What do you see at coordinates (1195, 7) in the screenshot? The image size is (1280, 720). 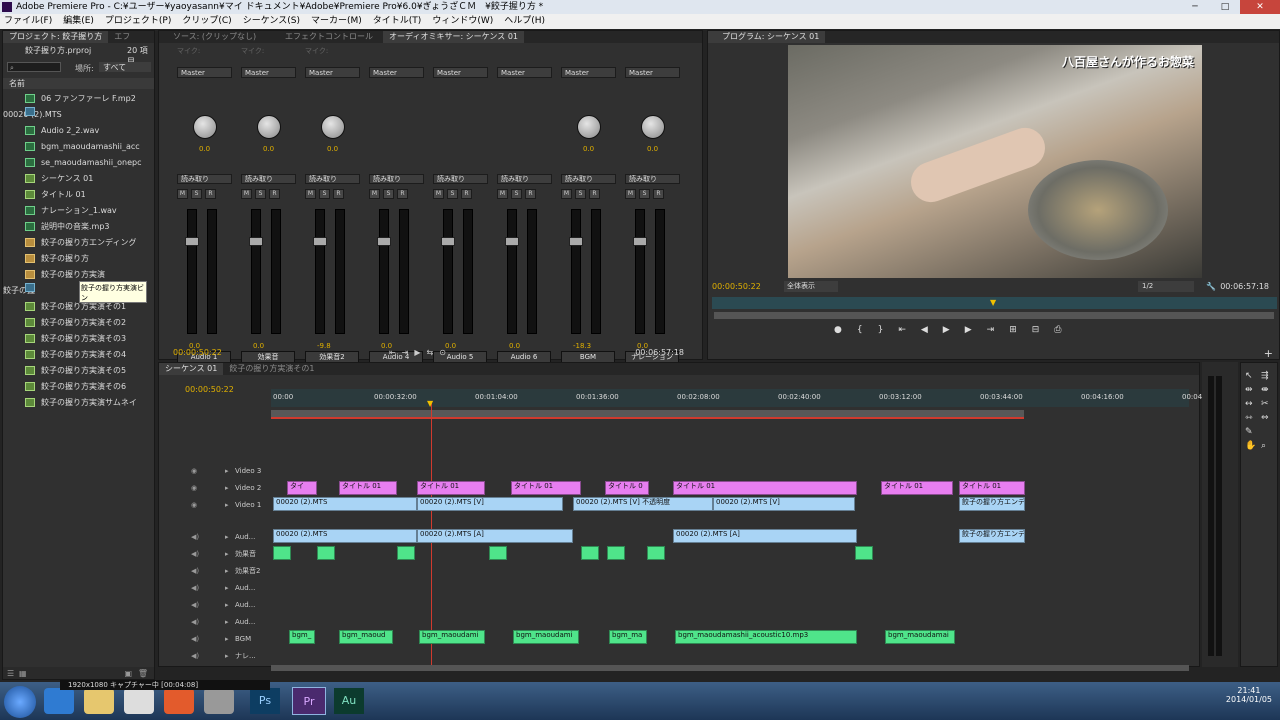 I see `minimize-button: ─` at bounding box center [1195, 7].